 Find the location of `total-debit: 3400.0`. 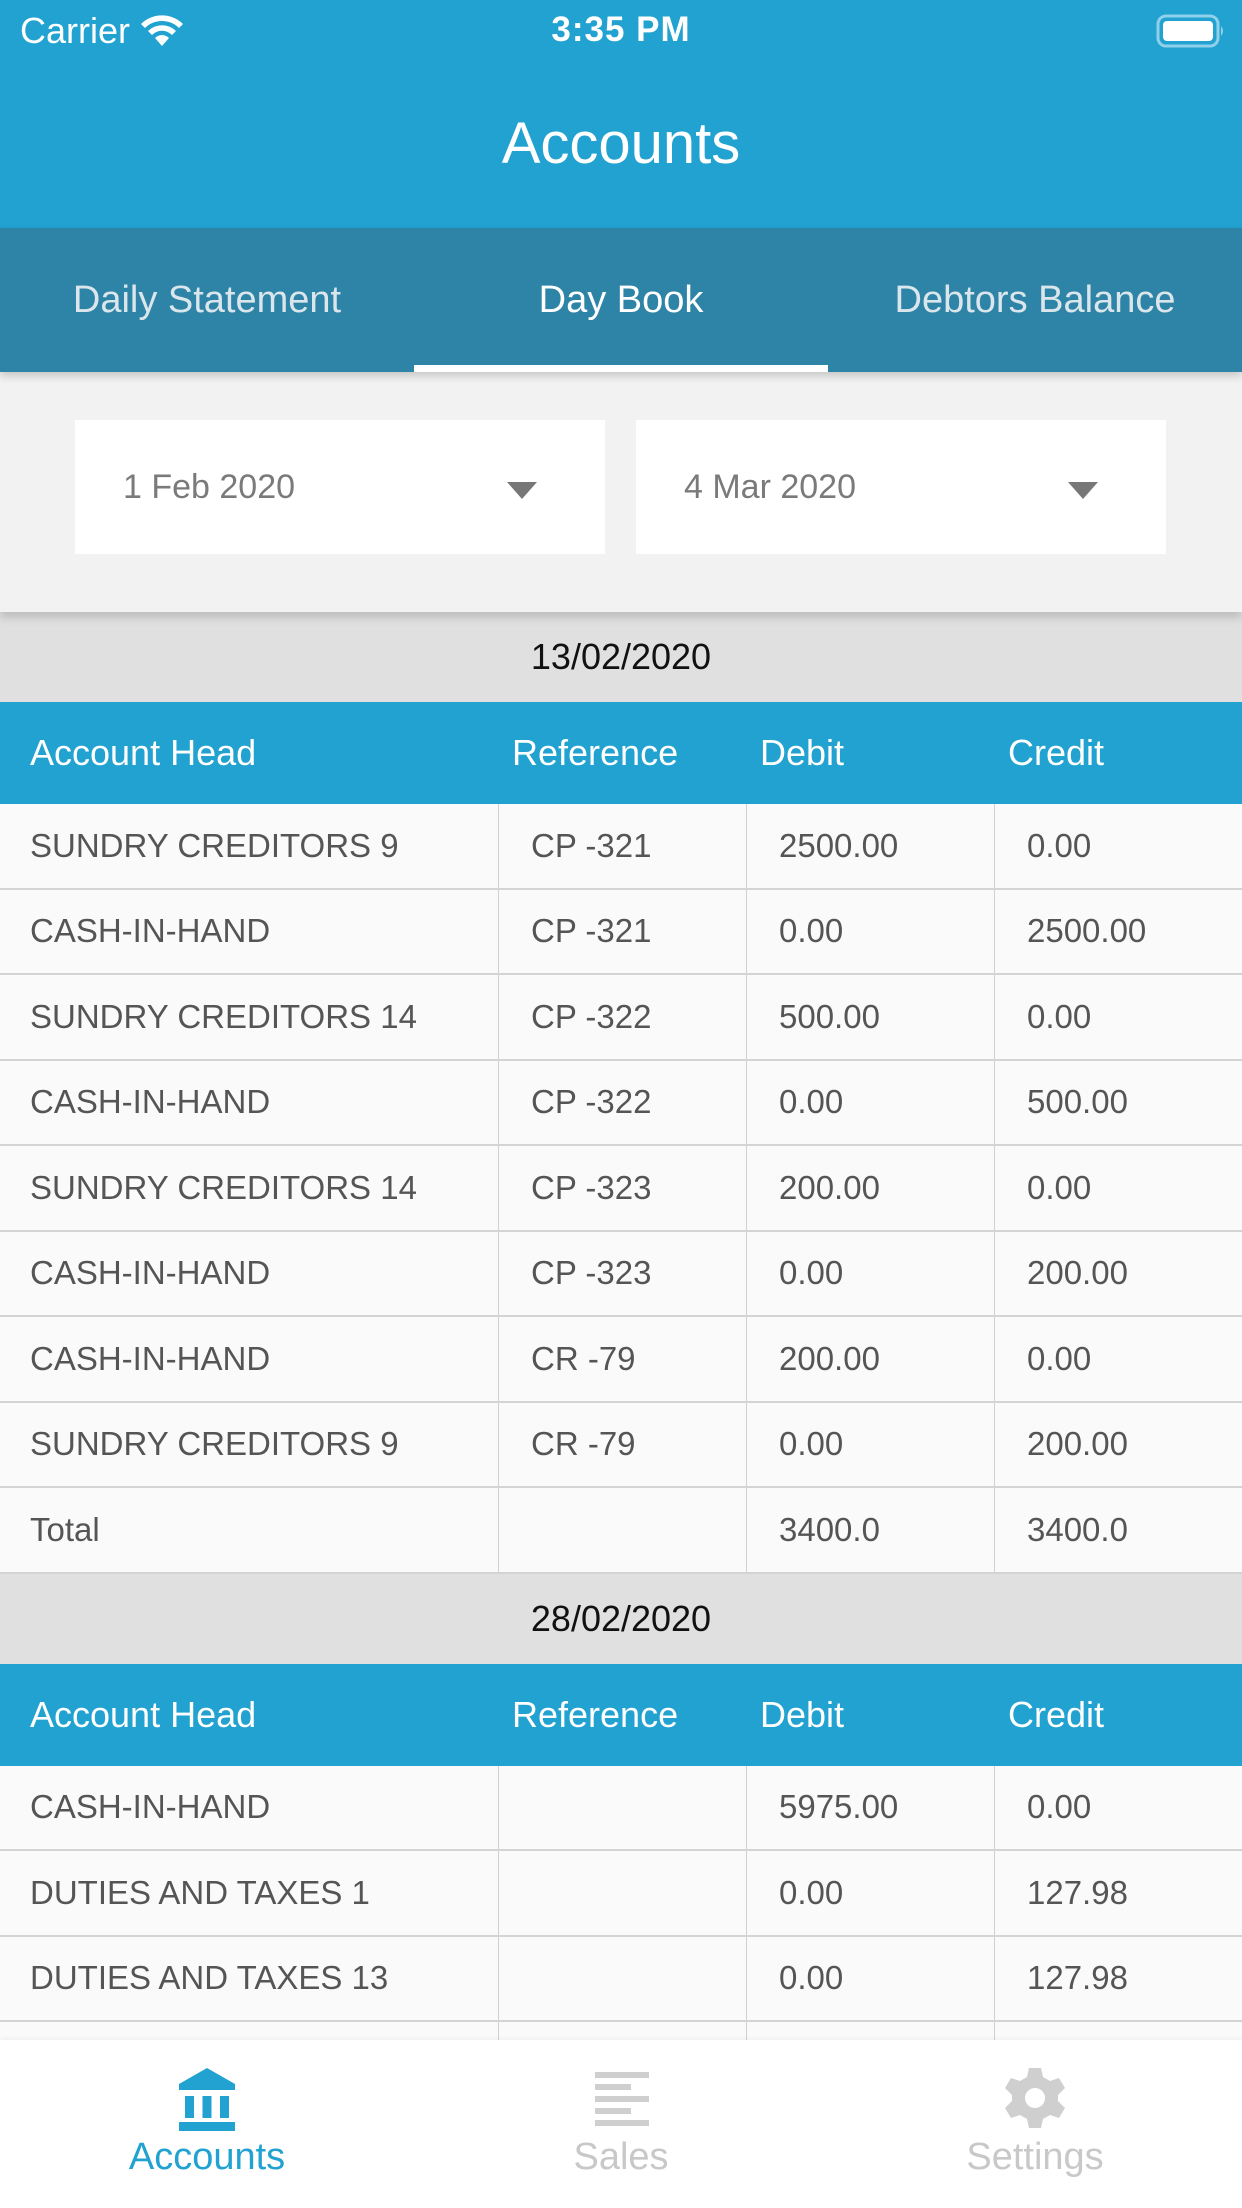

total-debit: 3400.0 is located at coordinates (870, 1530).